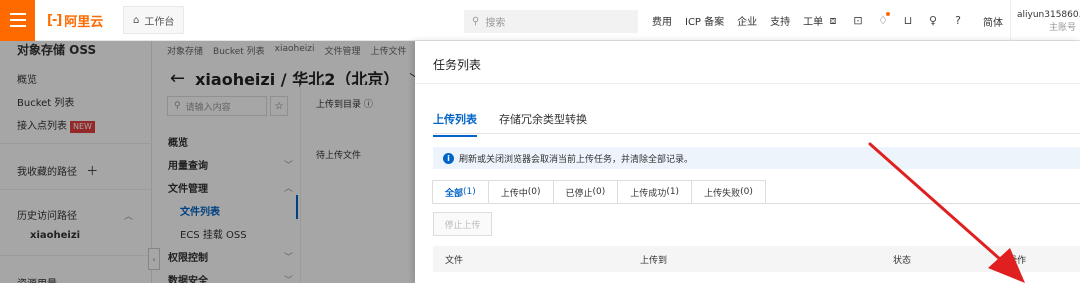 The width and height of the screenshot is (1080, 283). I want to click on filter-tab-stopped: 已停止 (0), so click(585, 192).